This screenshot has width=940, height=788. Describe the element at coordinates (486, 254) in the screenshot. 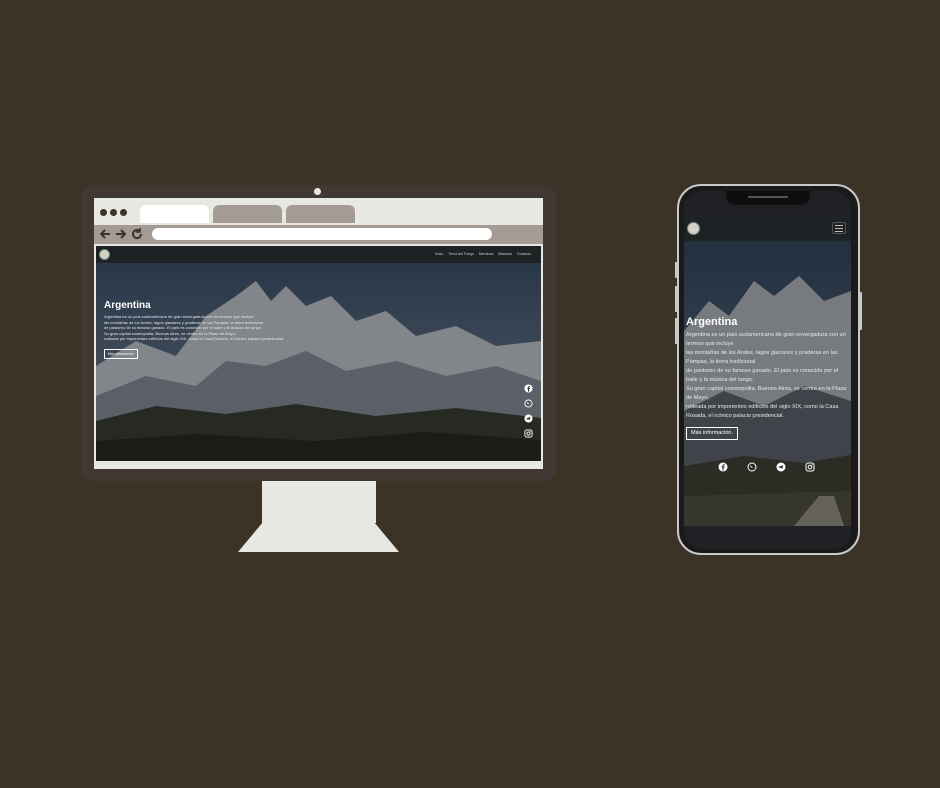

I see `nav-link-mendoza: Mendoza` at that location.